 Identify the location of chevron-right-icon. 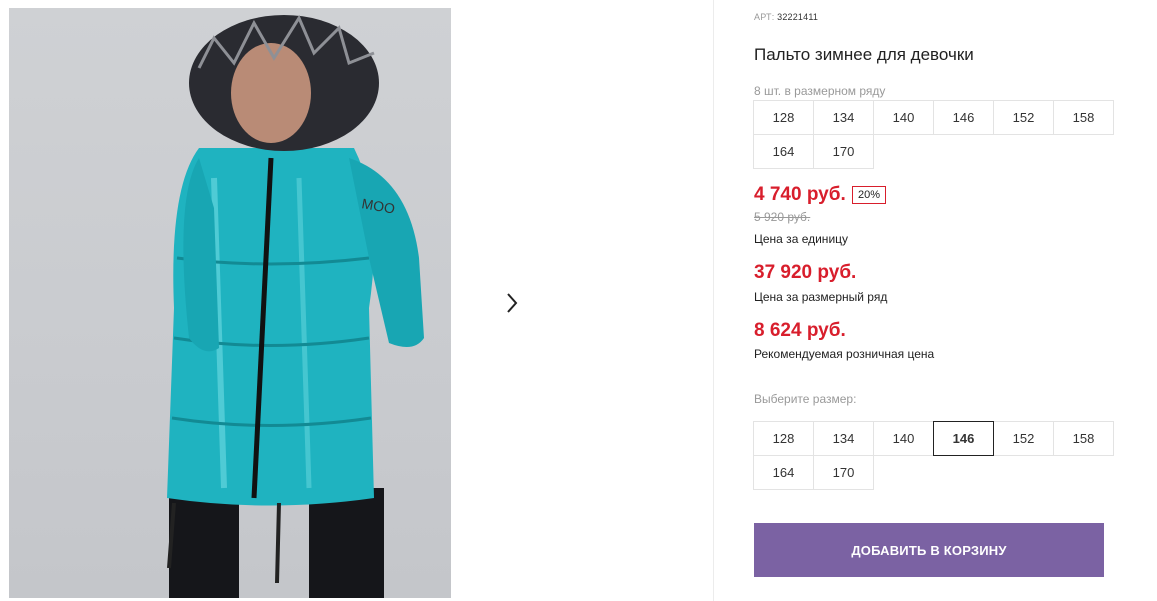
(512, 303).